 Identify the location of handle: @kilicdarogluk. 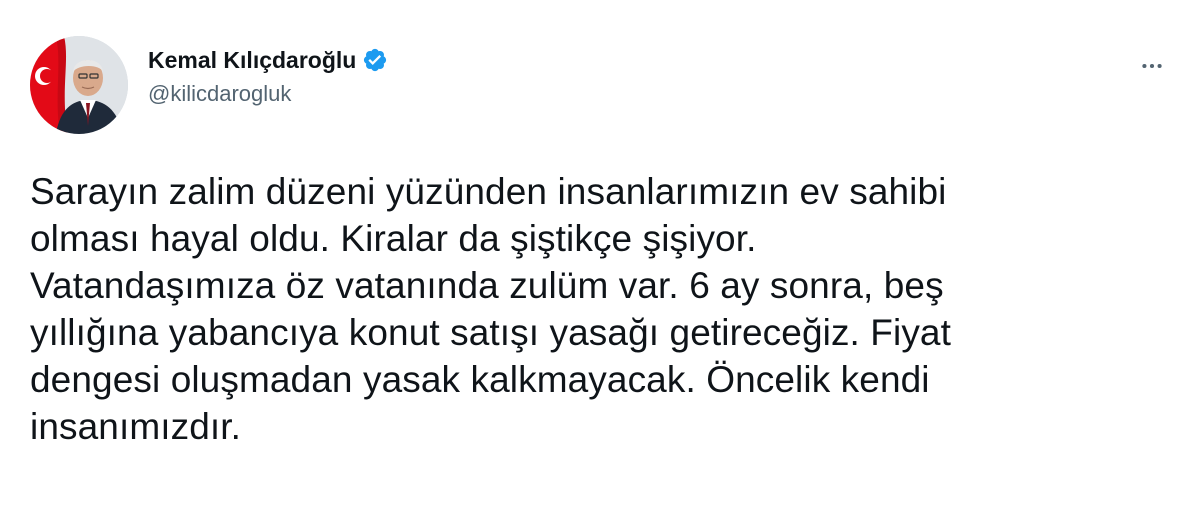
(268, 94).